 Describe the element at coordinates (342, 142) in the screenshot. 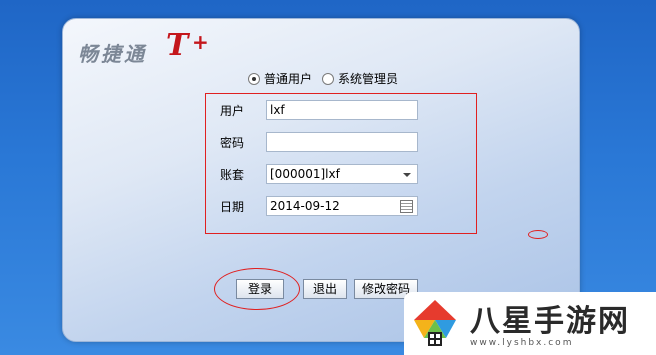

I see `password-input` at that location.